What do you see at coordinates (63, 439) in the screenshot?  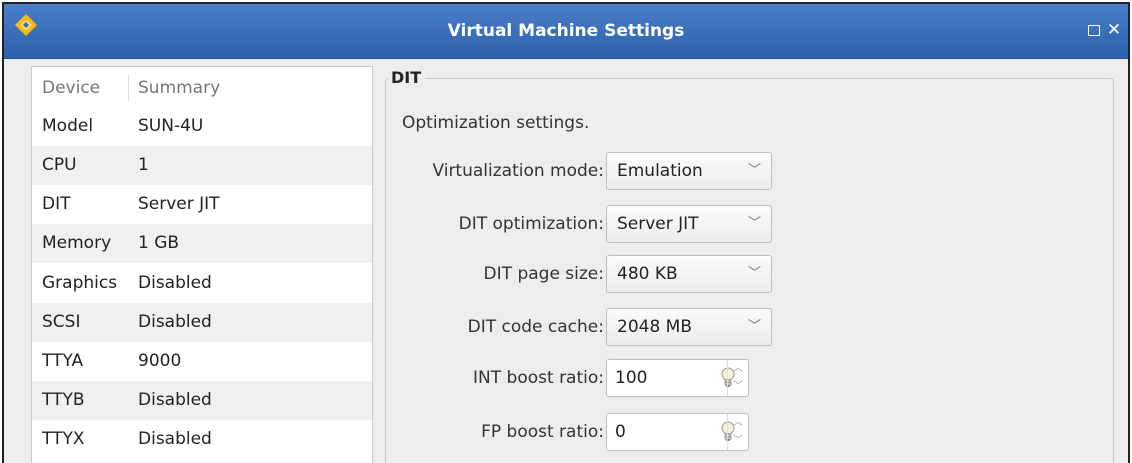 I see `device-name: TTYX` at bounding box center [63, 439].